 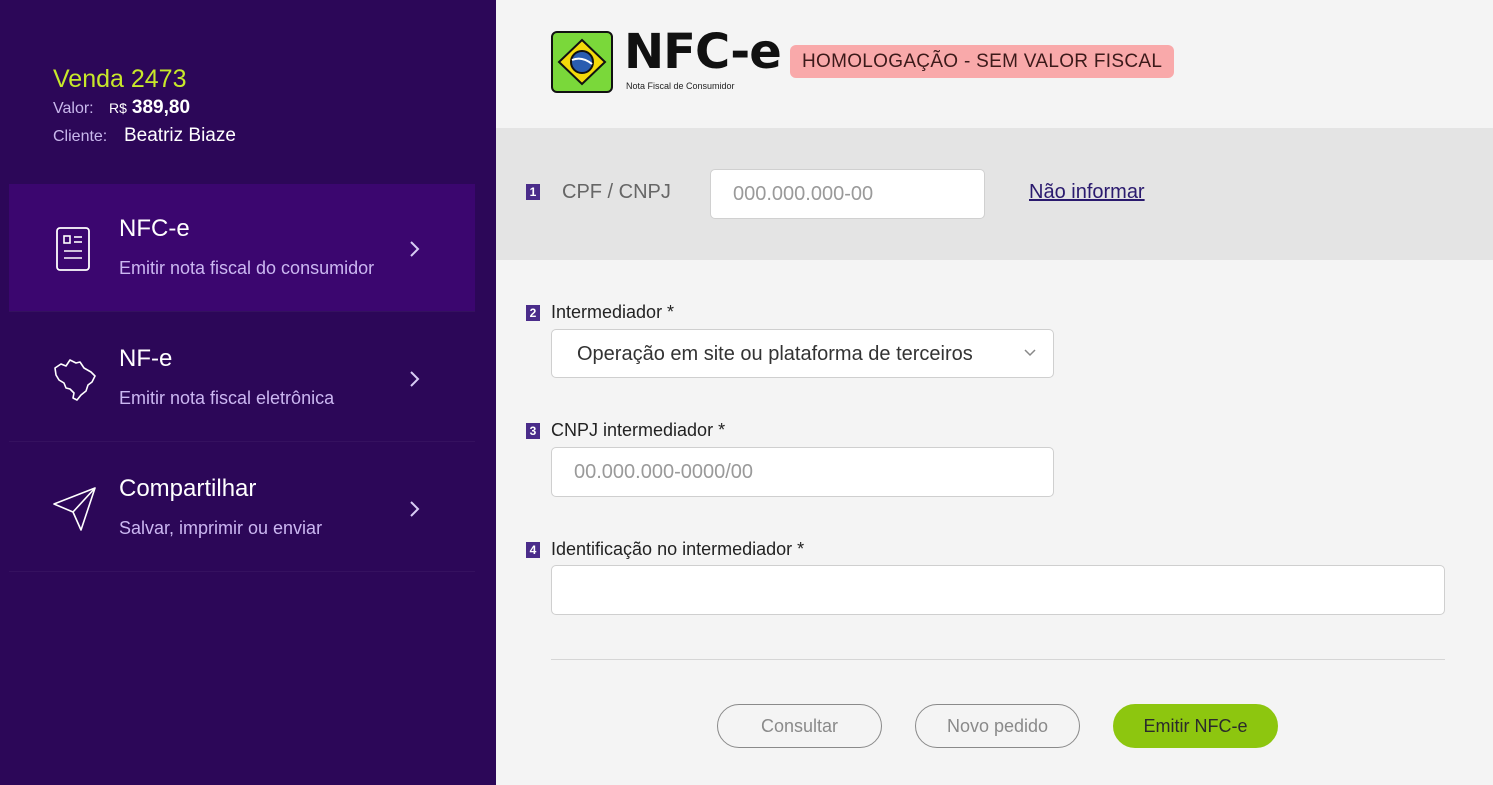 What do you see at coordinates (703, 52) in the screenshot?
I see `logo-text: NFC-e` at bounding box center [703, 52].